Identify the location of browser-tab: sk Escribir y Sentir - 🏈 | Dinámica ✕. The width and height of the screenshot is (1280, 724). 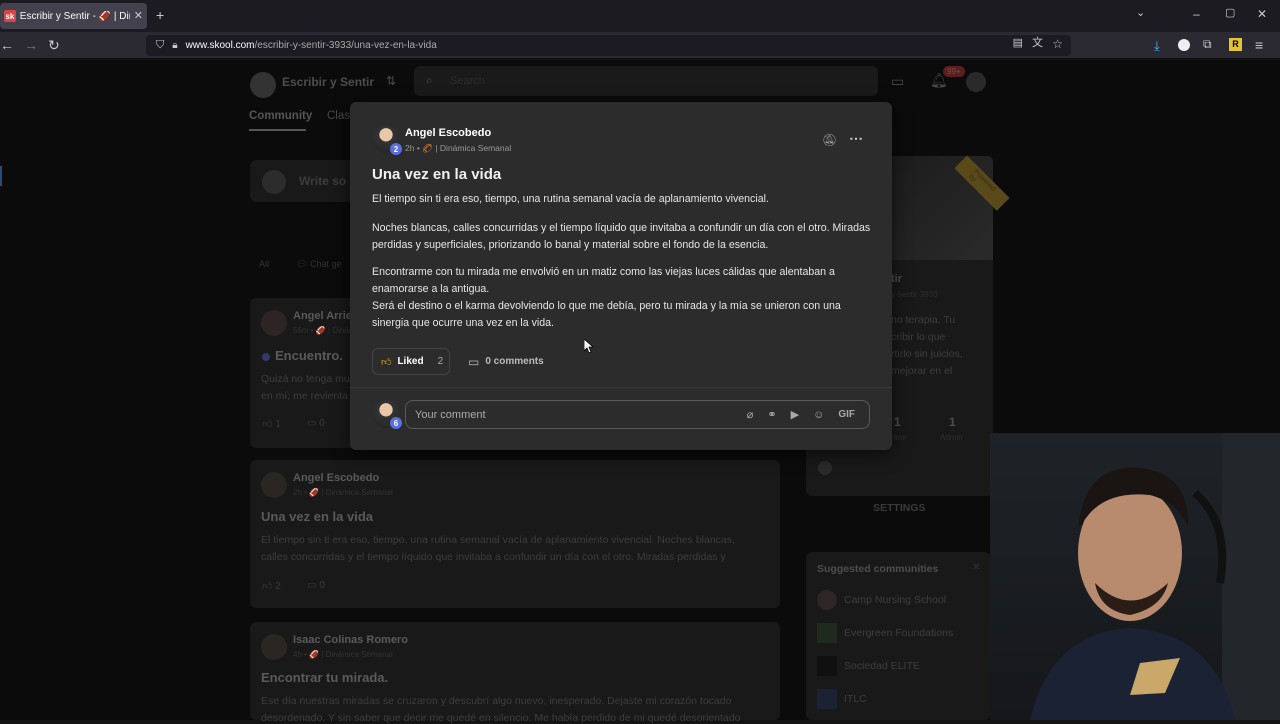
(73, 16).